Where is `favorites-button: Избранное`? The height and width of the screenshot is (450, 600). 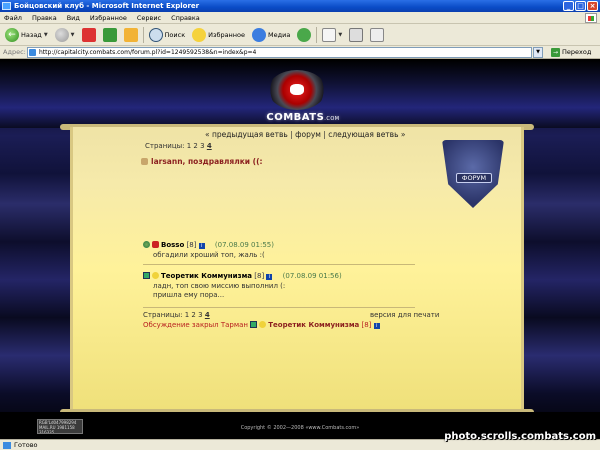 favorites-button: Избранное is located at coordinates (218, 35).